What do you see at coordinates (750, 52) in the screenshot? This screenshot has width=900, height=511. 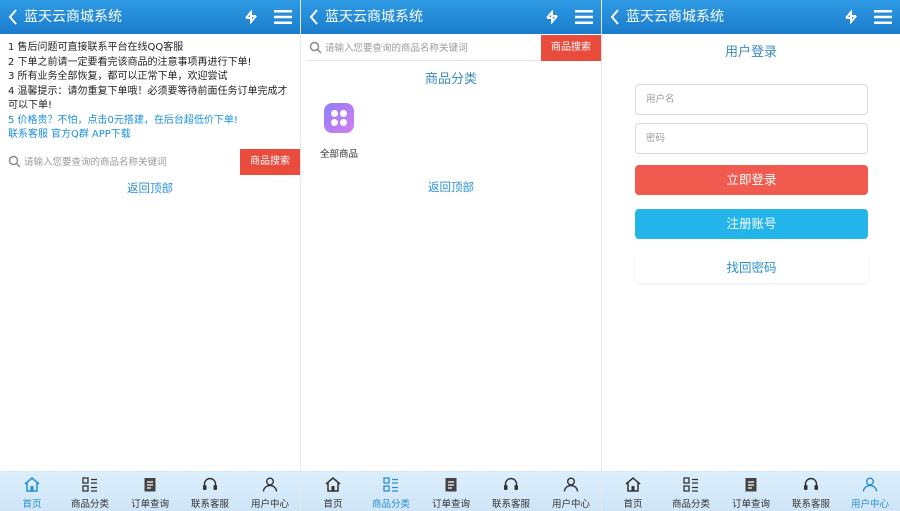 I see `login-title: 用户登录` at bounding box center [750, 52].